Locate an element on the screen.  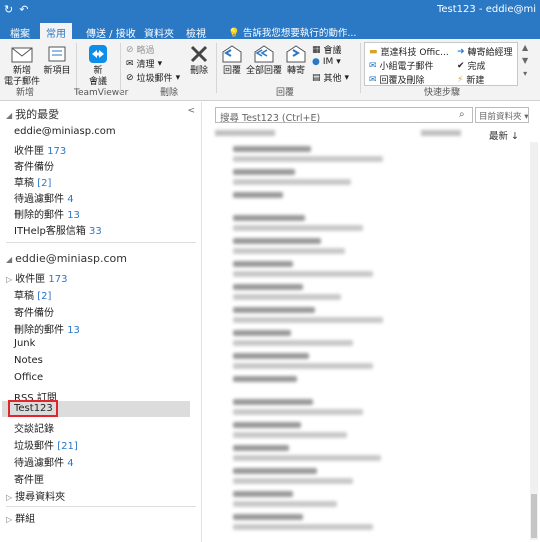
sidebar-item-pending-fav: 待過濾郵件 4 is located at coordinates (44, 197).